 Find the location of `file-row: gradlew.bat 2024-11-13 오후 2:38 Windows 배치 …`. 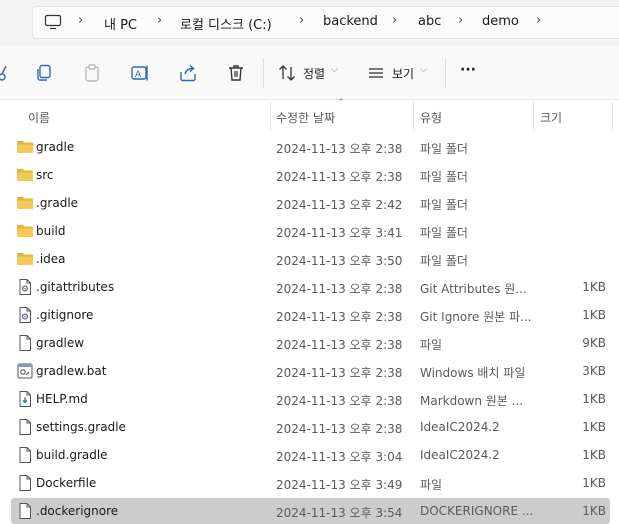

file-row: gradlew.bat 2024-11-13 오후 2:38 Windows 배치 … is located at coordinates (310, 371).